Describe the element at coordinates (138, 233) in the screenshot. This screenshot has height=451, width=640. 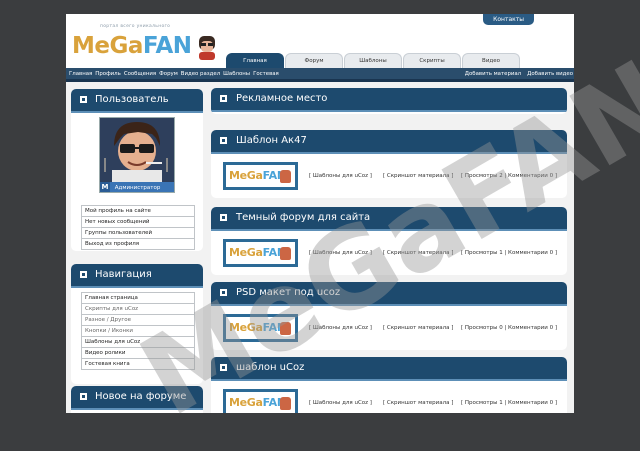
I see `menu-item-user-groups: Группы пользователей` at that location.